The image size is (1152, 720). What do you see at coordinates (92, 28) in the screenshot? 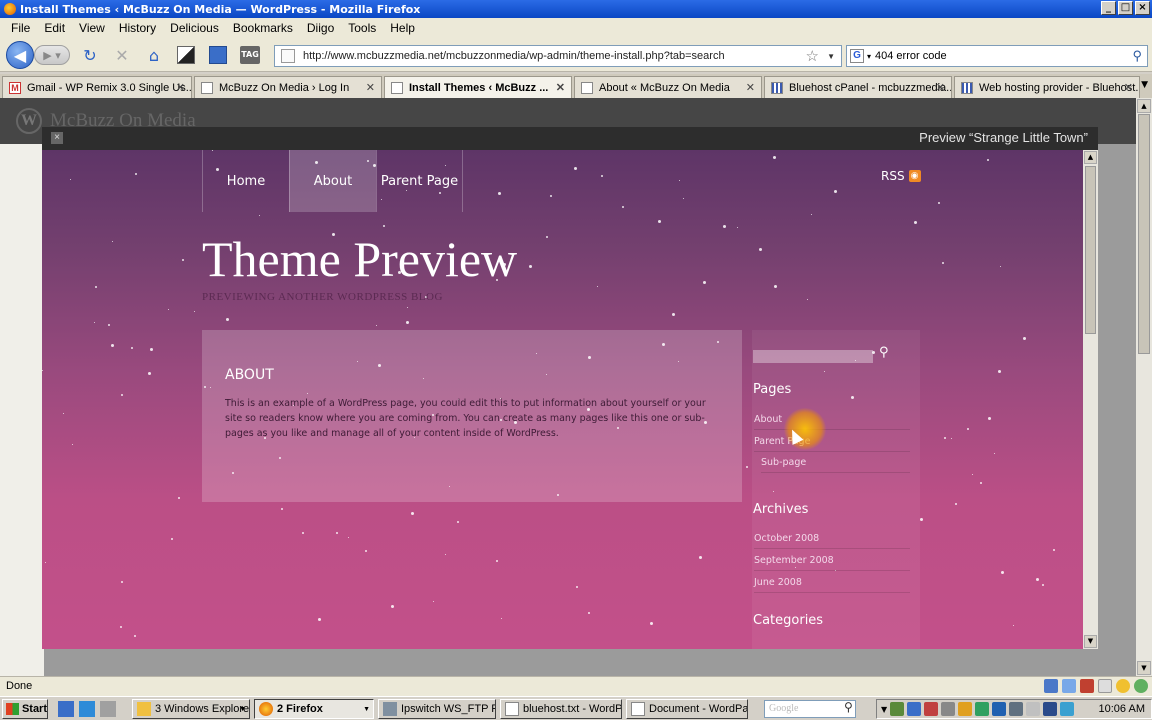
I see `menu-view: View` at bounding box center [92, 28].